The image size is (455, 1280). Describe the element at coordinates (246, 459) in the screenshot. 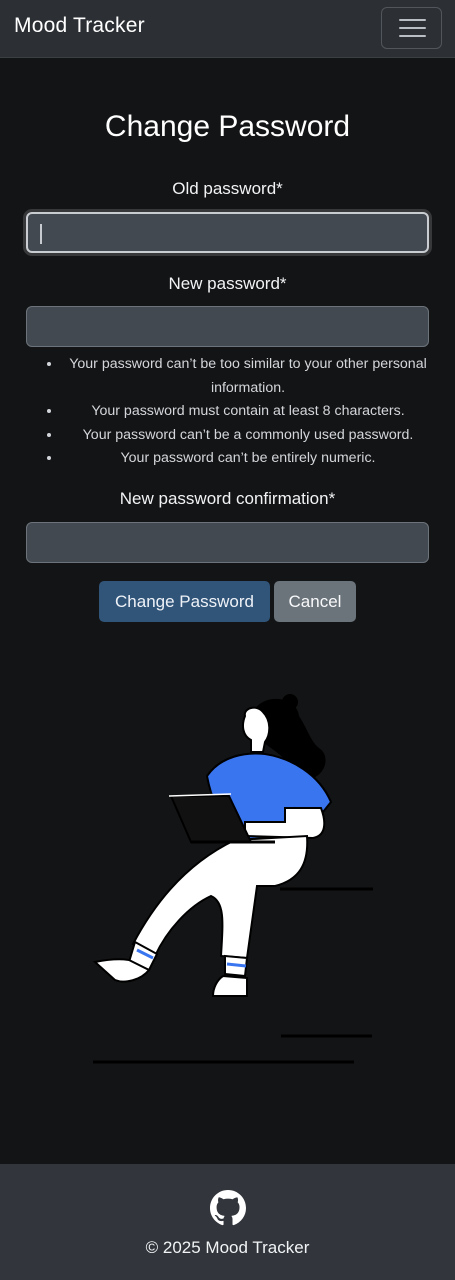

I see `help-item: Your password can’t be entirely numeric.` at that location.